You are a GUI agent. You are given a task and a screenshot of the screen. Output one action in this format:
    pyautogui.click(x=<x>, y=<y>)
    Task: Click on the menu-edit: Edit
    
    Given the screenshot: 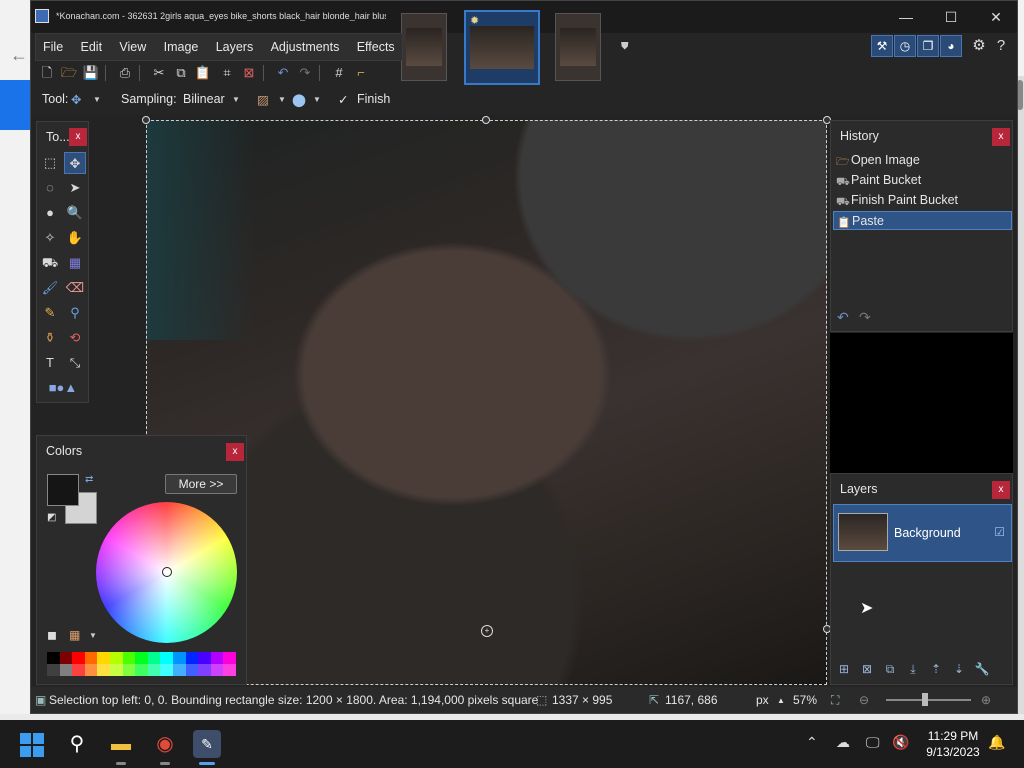 What is the action you would take?
    pyautogui.click(x=92, y=47)
    